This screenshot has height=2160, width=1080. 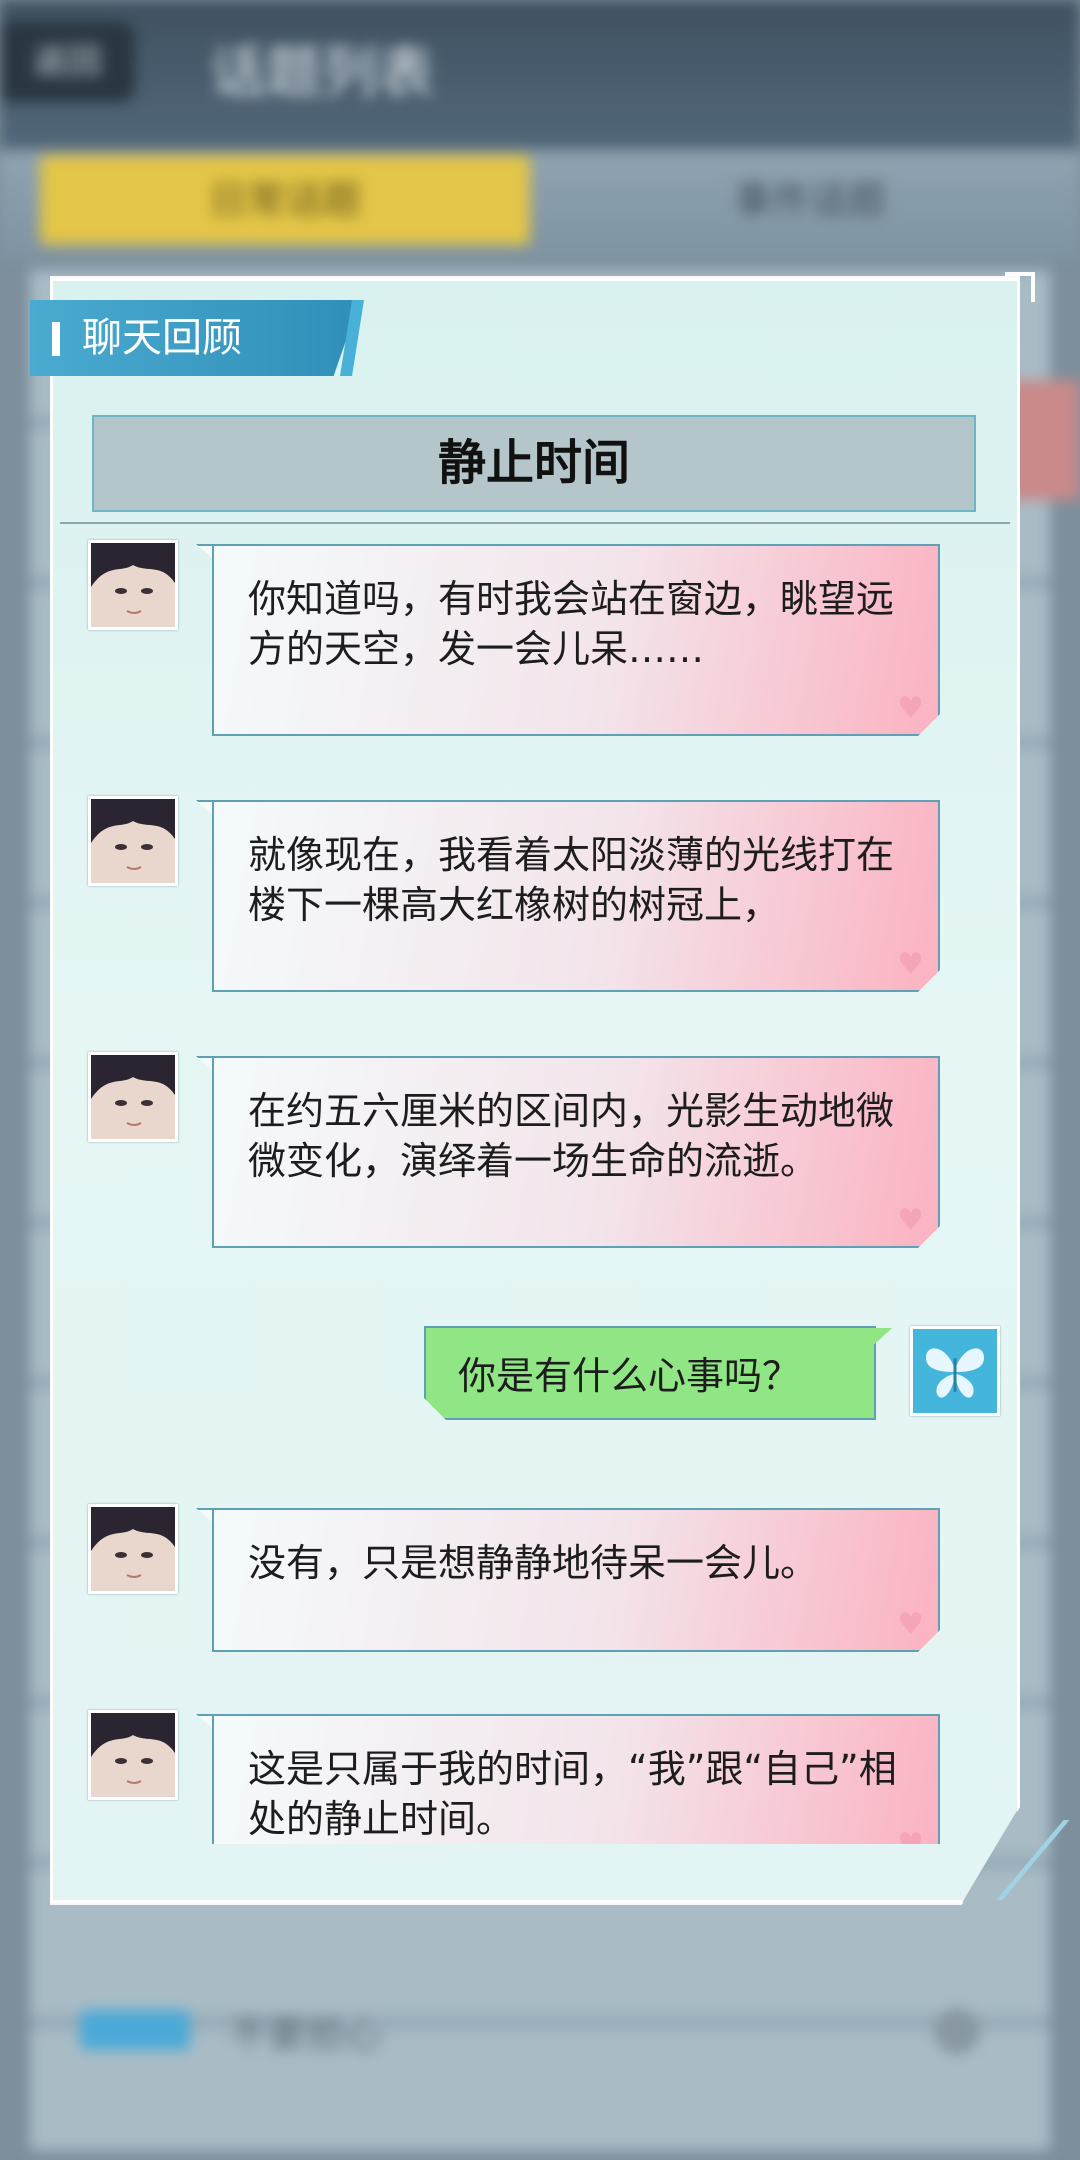 What do you see at coordinates (540, 75) in the screenshot?
I see `bg-top-bar` at bounding box center [540, 75].